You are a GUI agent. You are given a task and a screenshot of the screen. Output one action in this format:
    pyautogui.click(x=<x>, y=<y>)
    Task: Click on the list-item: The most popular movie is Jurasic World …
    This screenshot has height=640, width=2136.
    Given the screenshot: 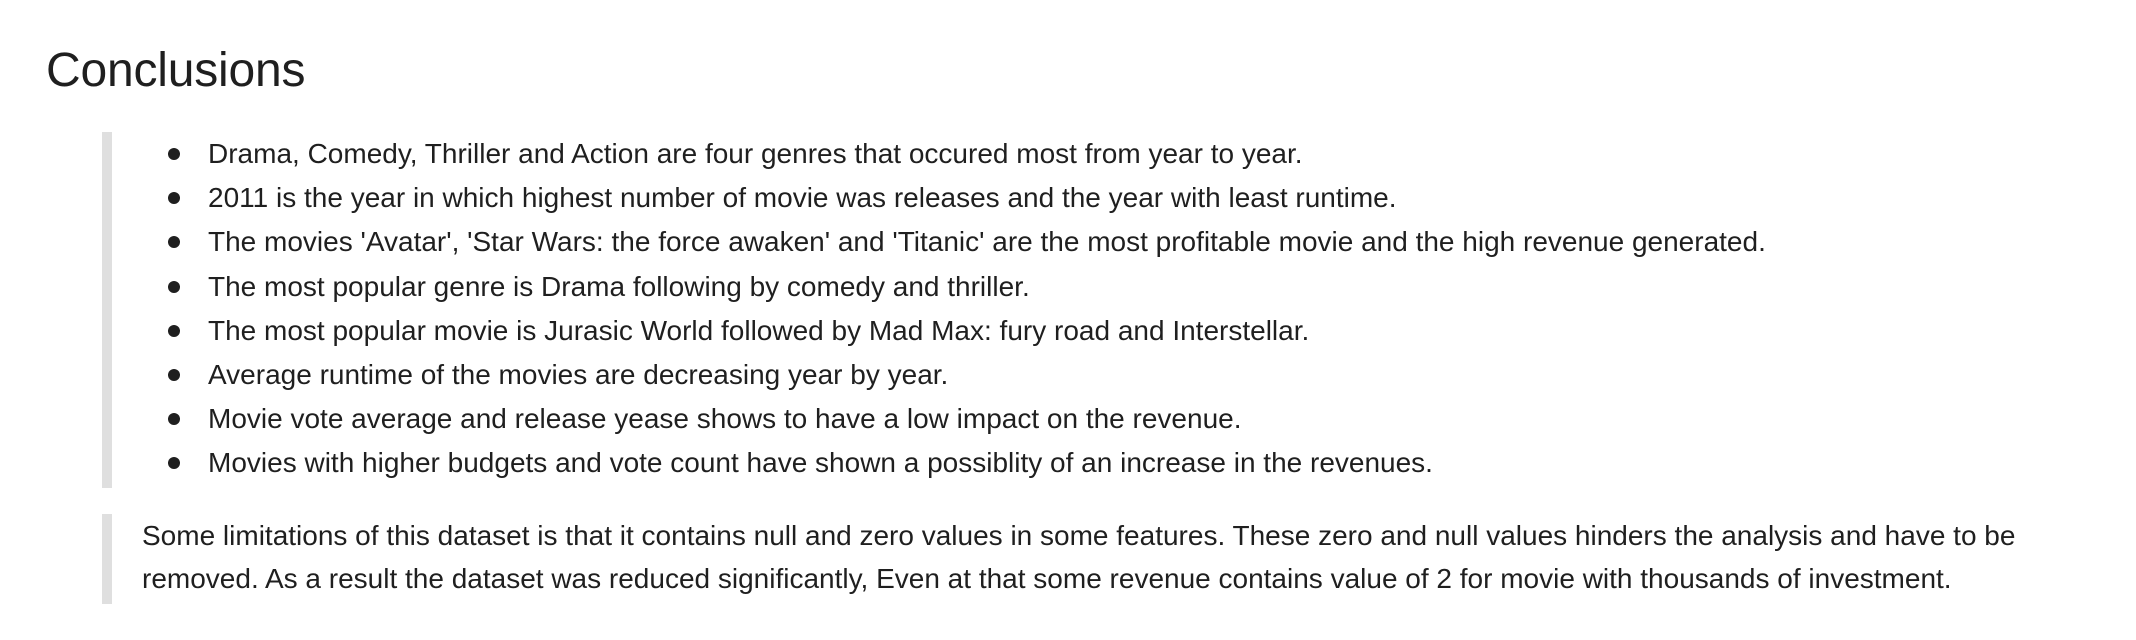 What is the action you would take?
    pyautogui.click(x=967, y=331)
    